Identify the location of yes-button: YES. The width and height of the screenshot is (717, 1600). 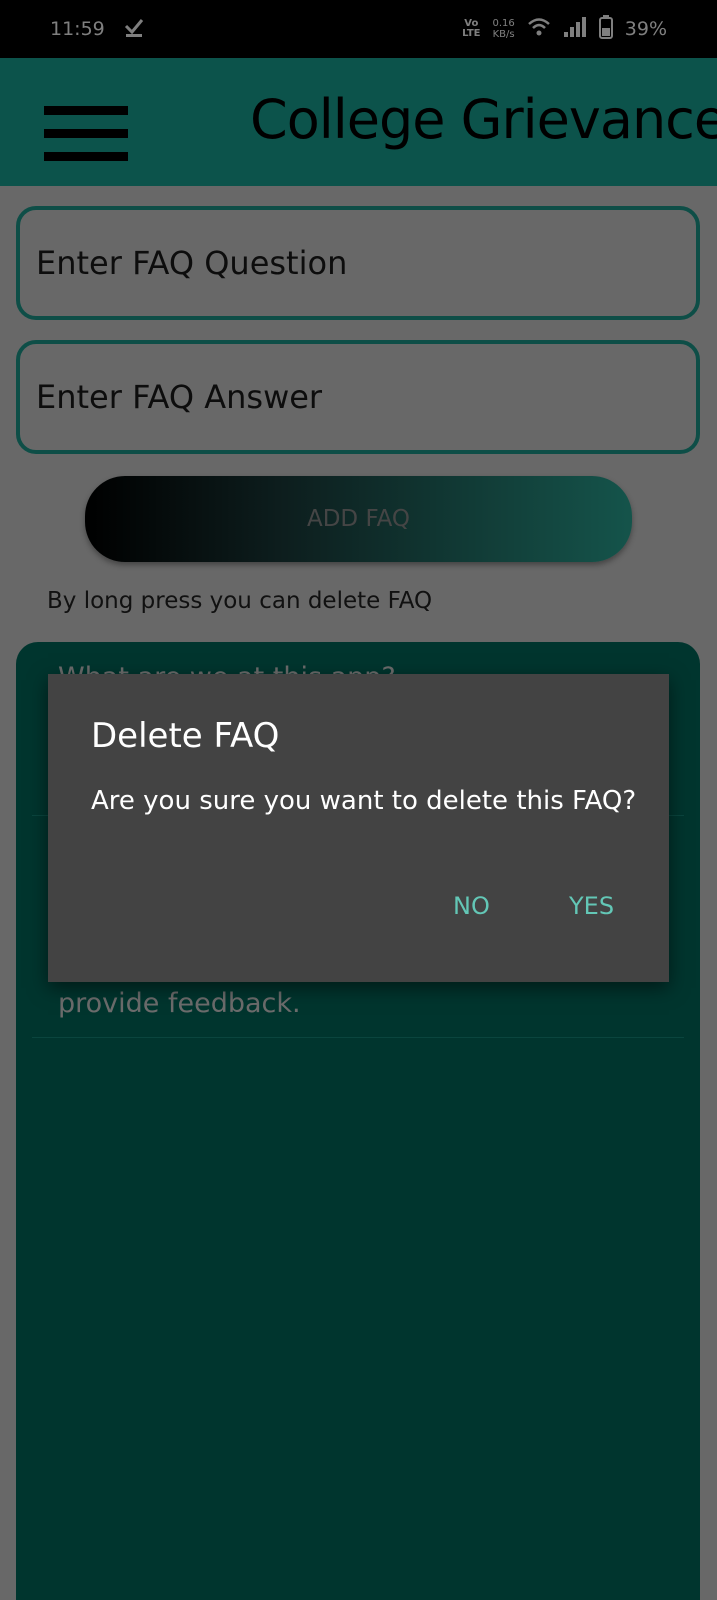
(591, 906).